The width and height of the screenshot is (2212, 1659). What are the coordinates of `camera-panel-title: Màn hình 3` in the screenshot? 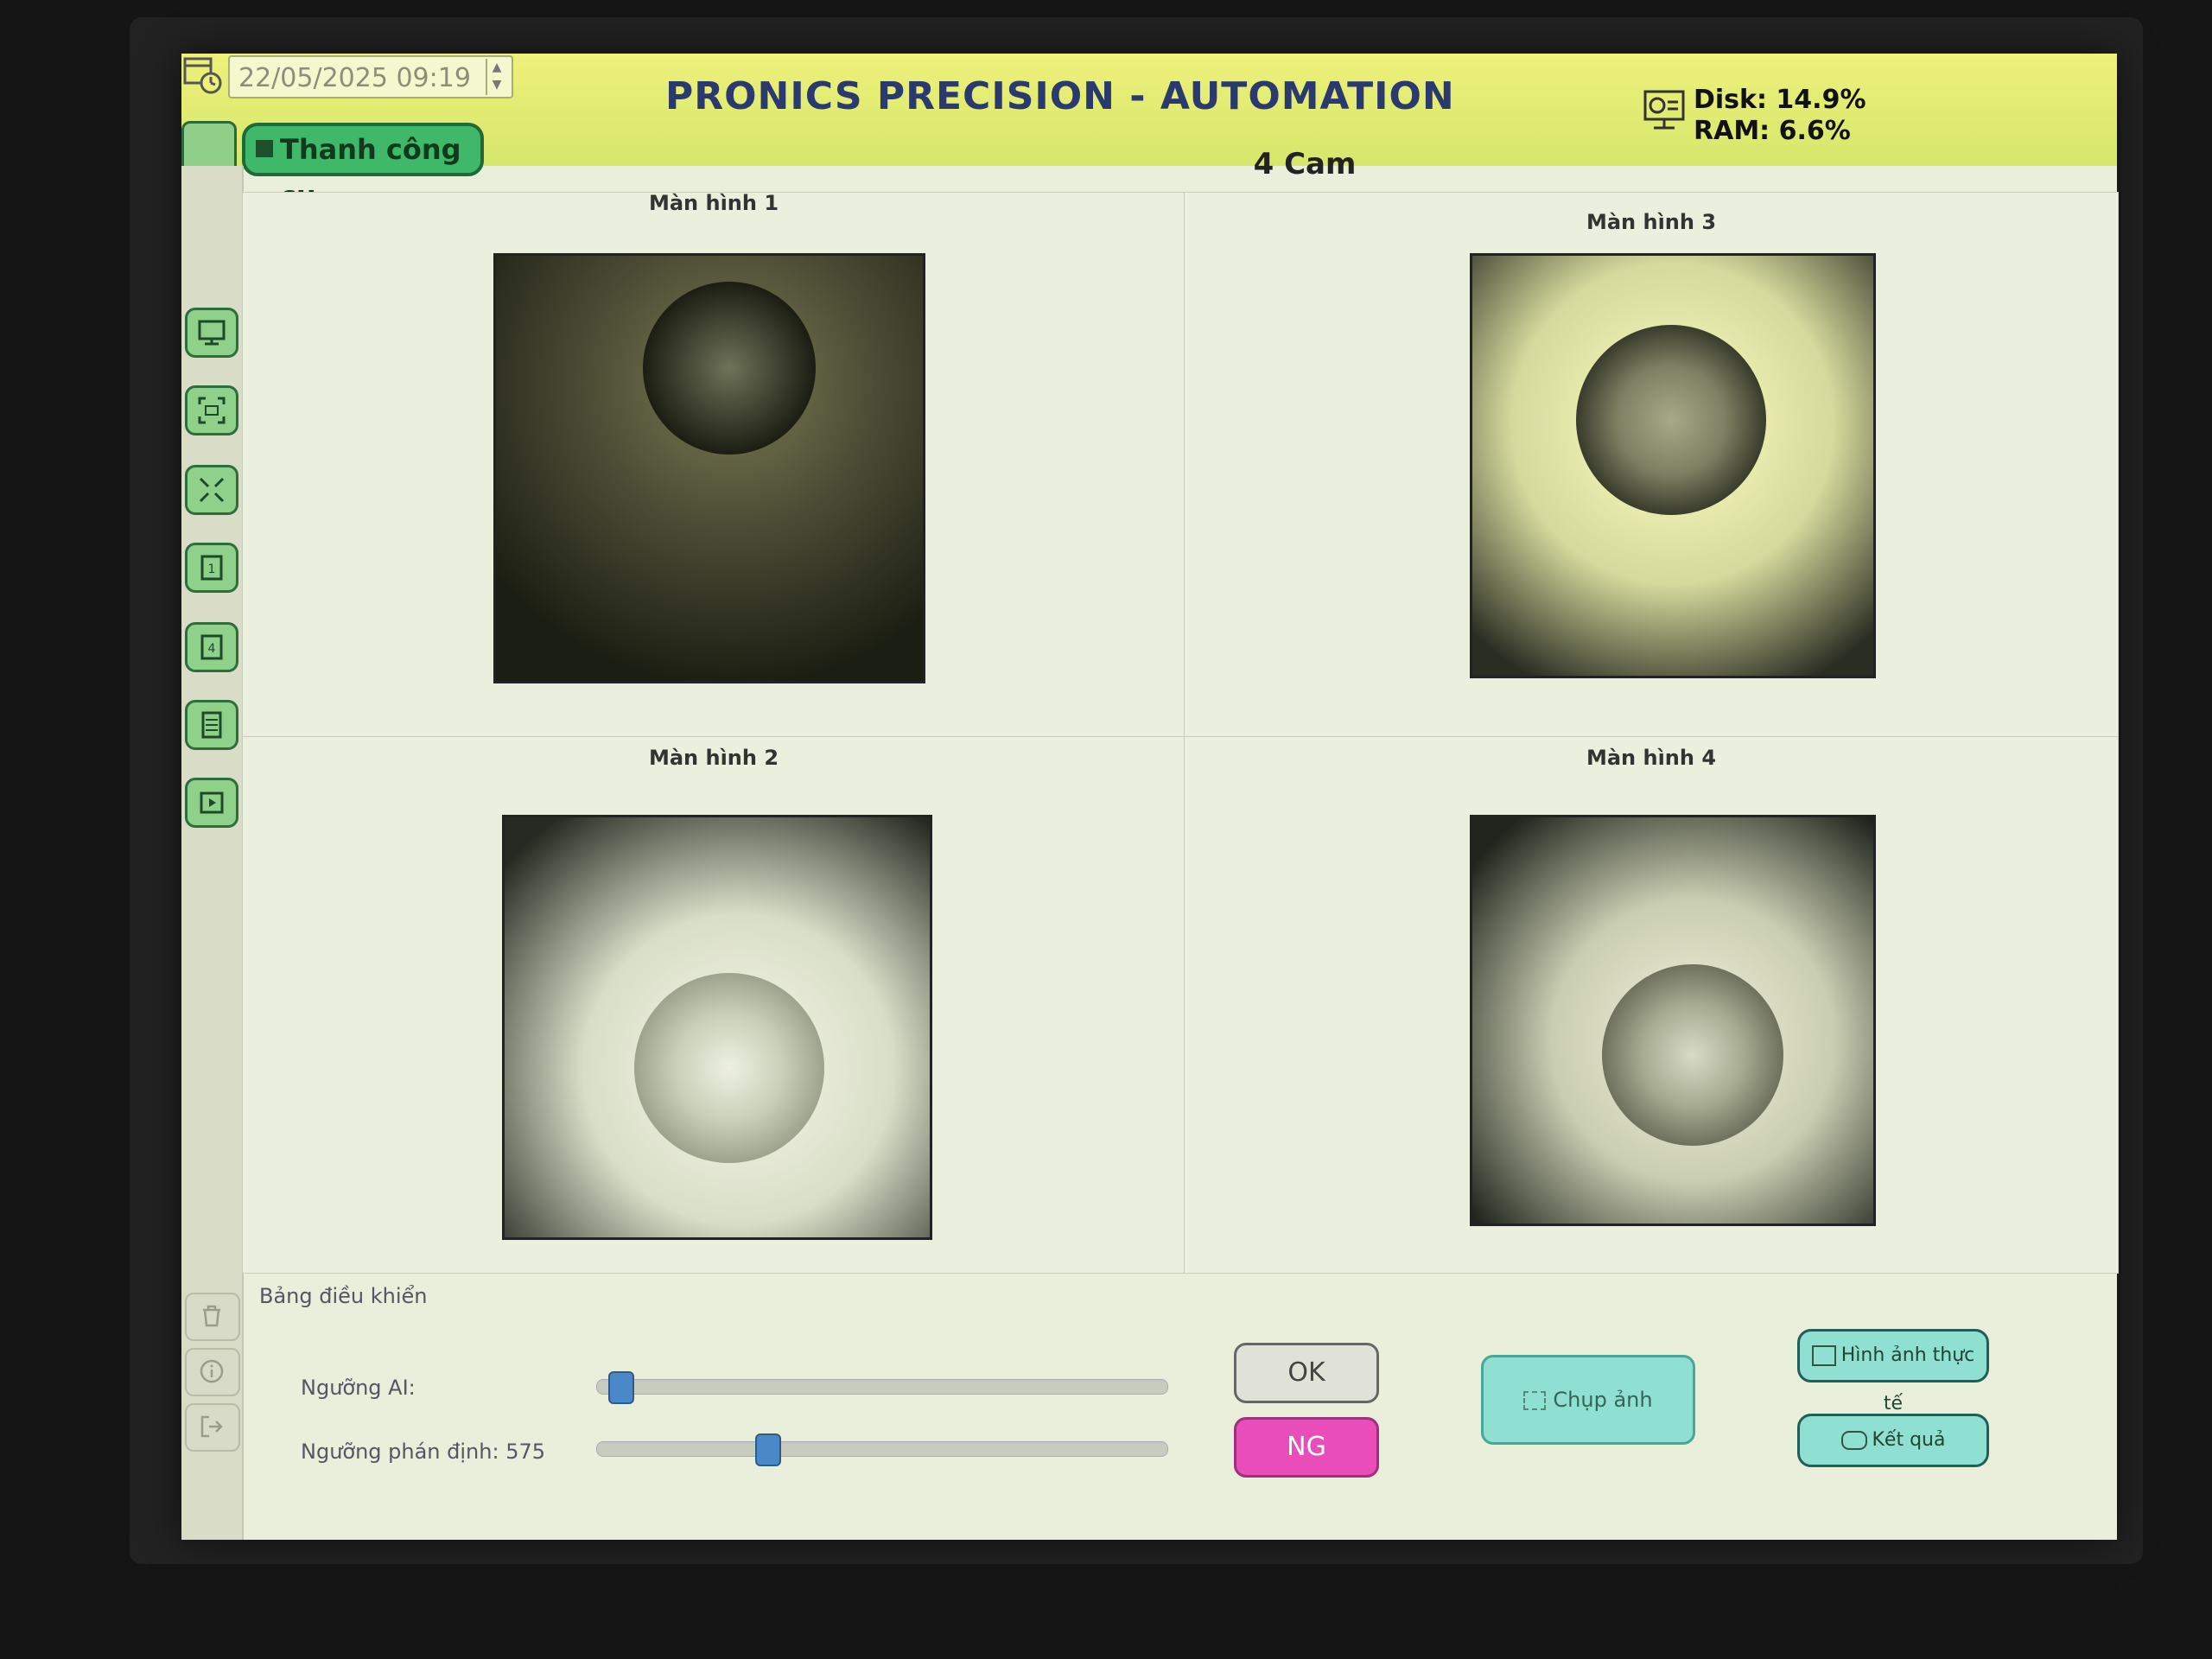 It's located at (1651, 222).